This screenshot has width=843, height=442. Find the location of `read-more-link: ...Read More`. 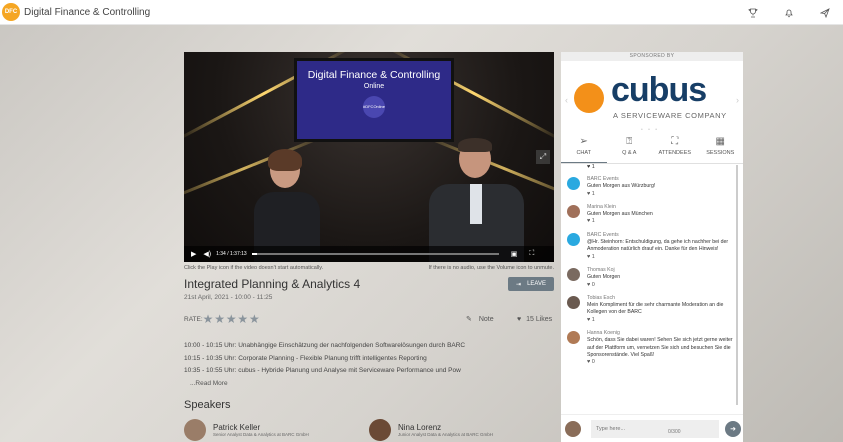

read-more-link: ...Read More is located at coordinates (372, 384).